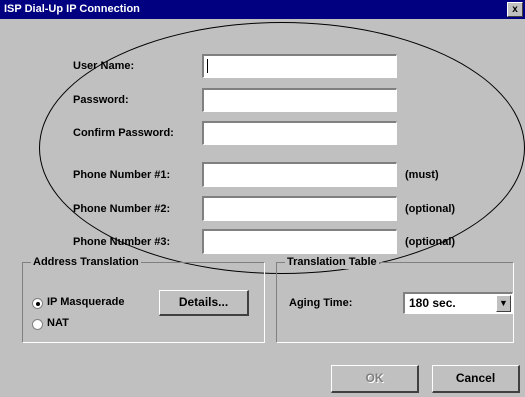 This screenshot has height=397, width=525. What do you see at coordinates (85, 302) in the screenshot?
I see `ip-masquerade-label: IP Masquerade` at bounding box center [85, 302].